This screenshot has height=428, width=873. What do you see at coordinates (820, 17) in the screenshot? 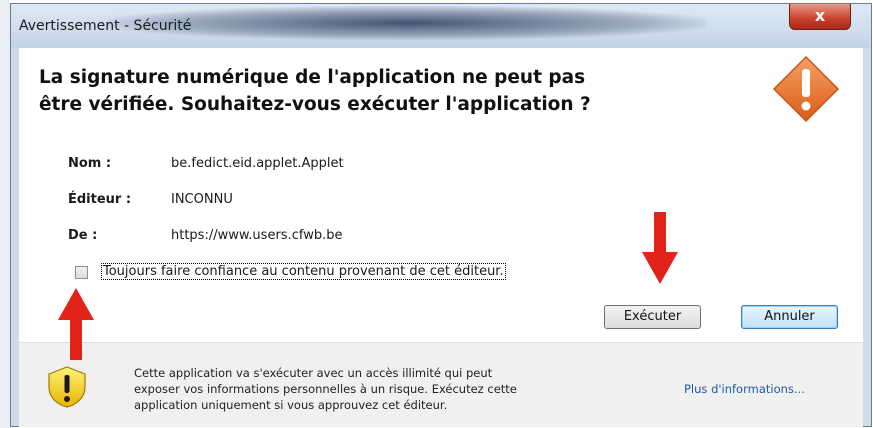
I see `close-button: x` at bounding box center [820, 17].